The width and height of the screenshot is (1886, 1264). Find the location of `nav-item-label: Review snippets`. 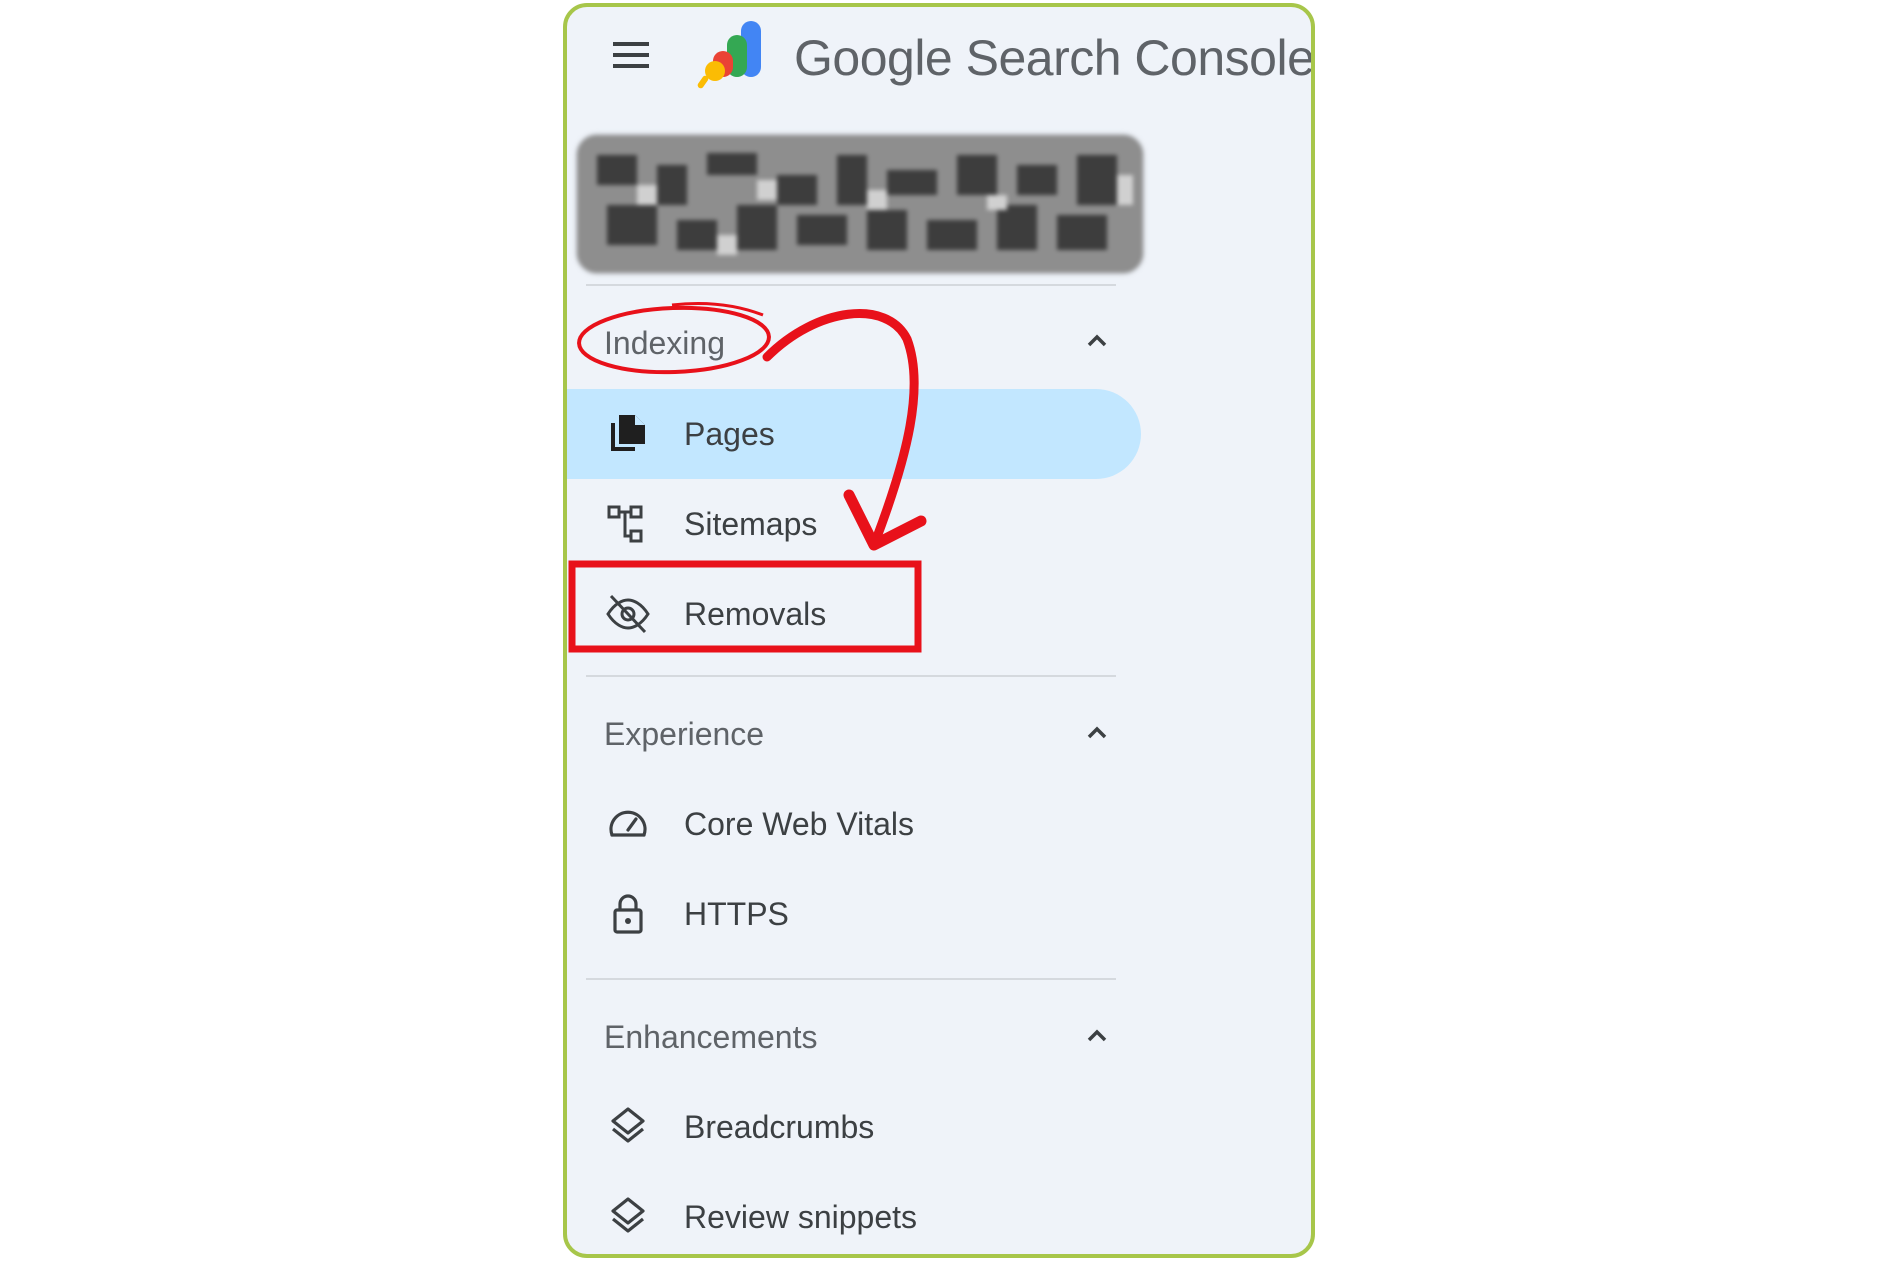

nav-item-label: Review snippets is located at coordinates (800, 1217).